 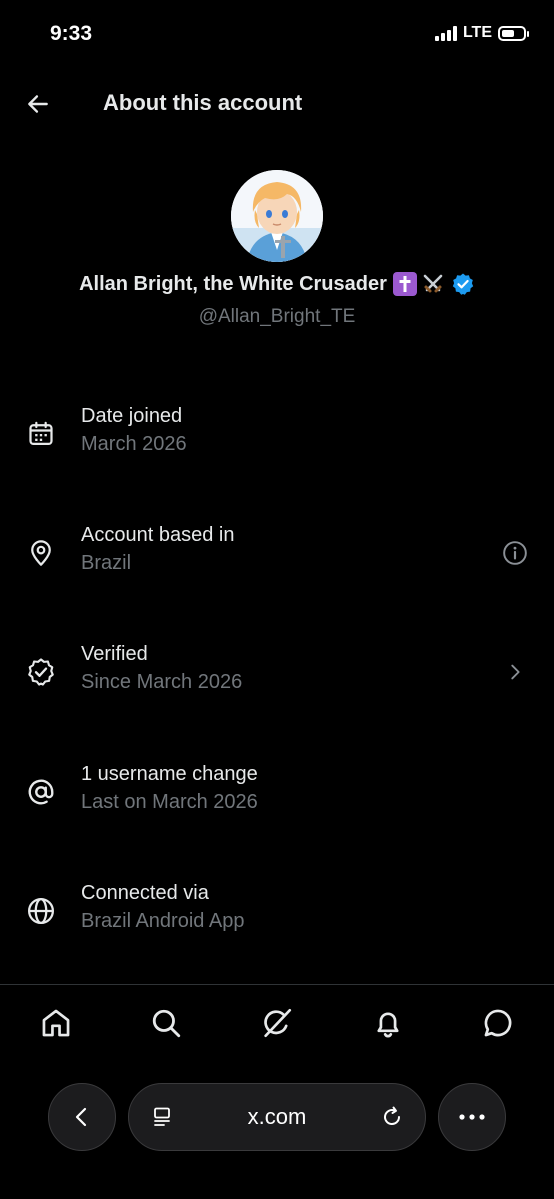 What do you see at coordinates (277, 35) in the screenshot?
I see `status-bar: 9:33 LTE` at bounding box center [277, 35].